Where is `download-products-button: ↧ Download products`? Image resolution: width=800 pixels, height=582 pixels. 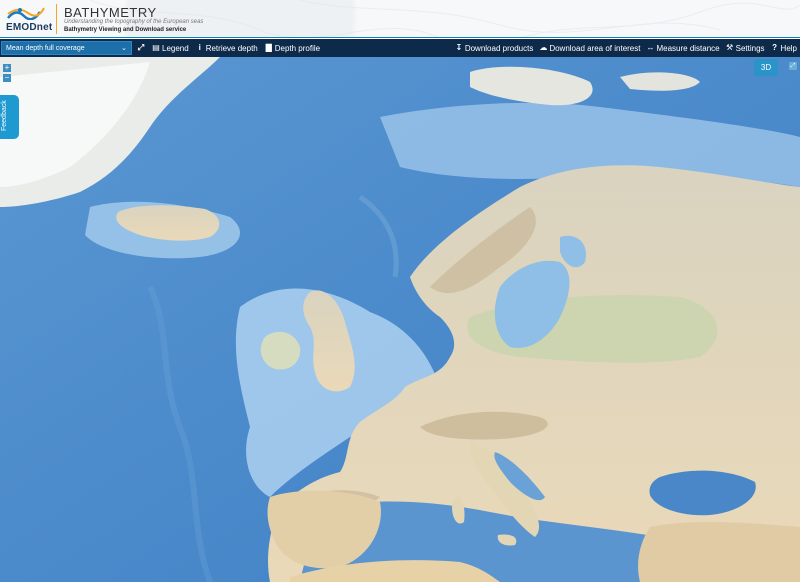
download-products-button: ↧ Download products is located at coordinates (494, 48).